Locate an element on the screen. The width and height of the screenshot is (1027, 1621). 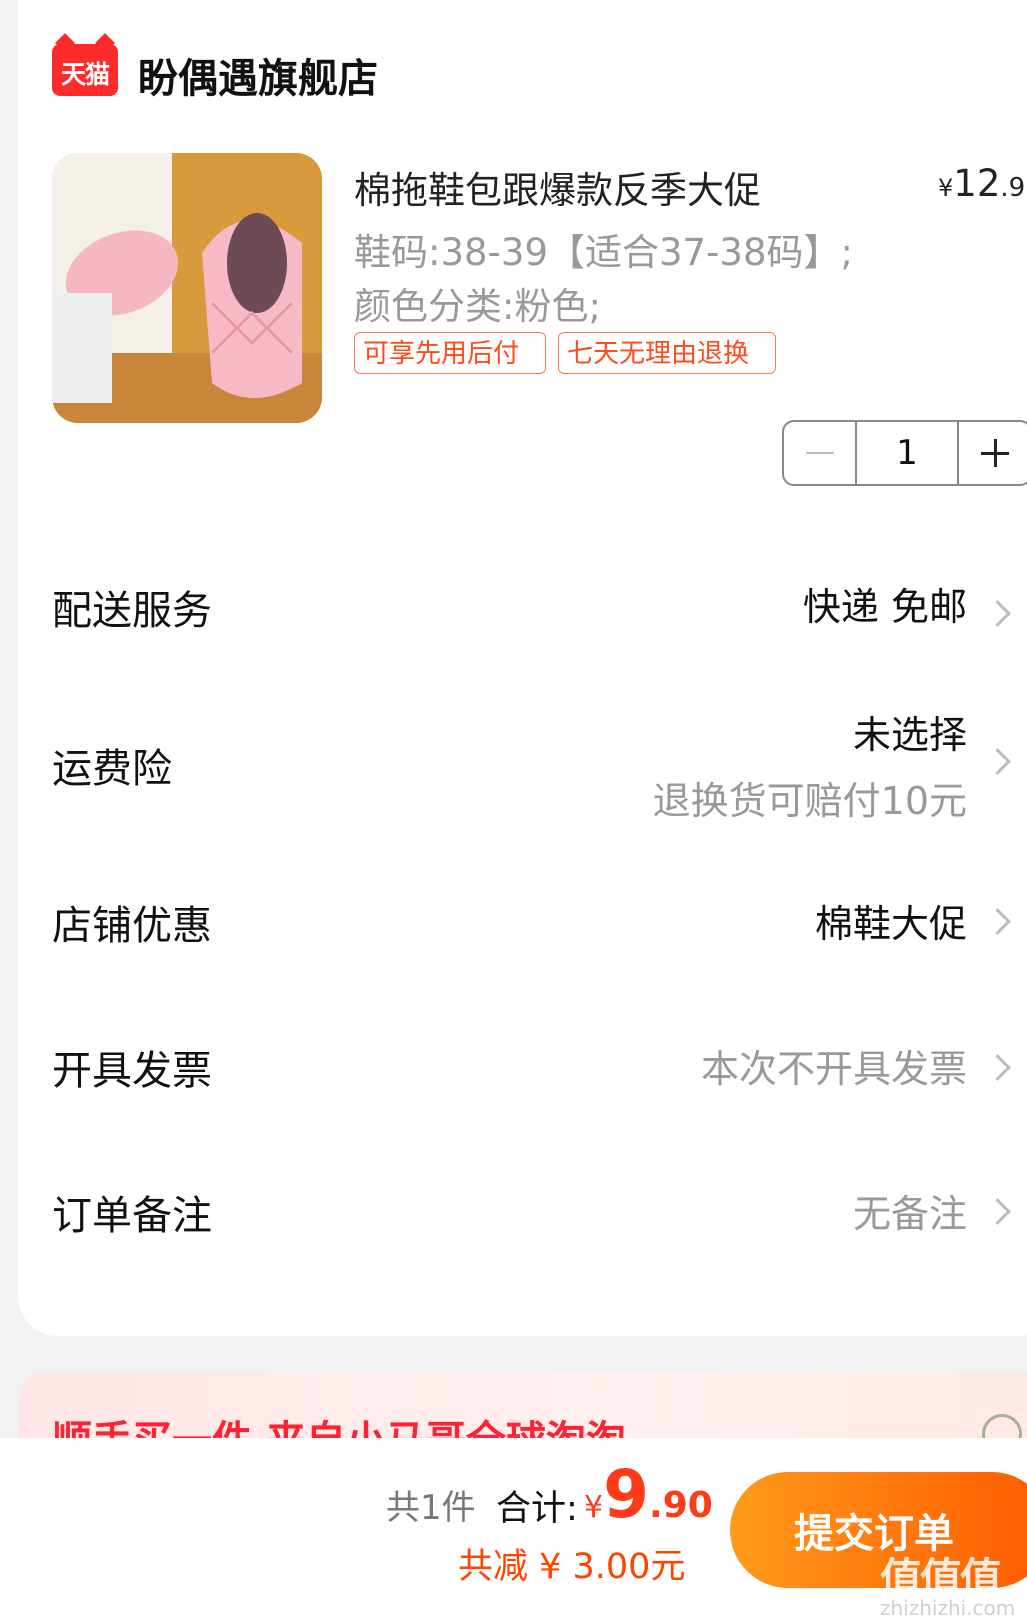
invoice-label: 开具发票 is located at coordinates (132, 1071).